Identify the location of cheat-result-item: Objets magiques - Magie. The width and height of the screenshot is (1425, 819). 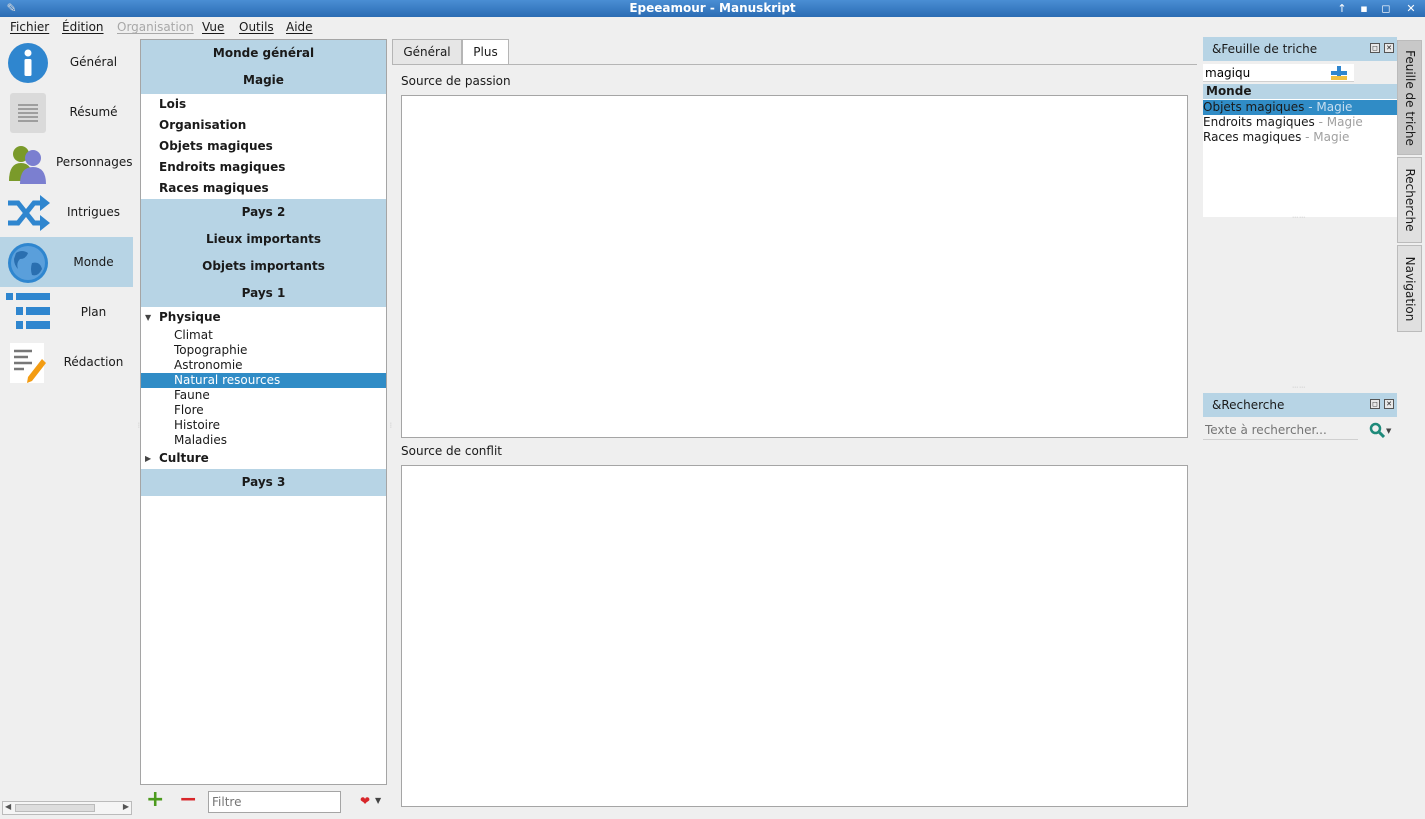
(1300, 107).